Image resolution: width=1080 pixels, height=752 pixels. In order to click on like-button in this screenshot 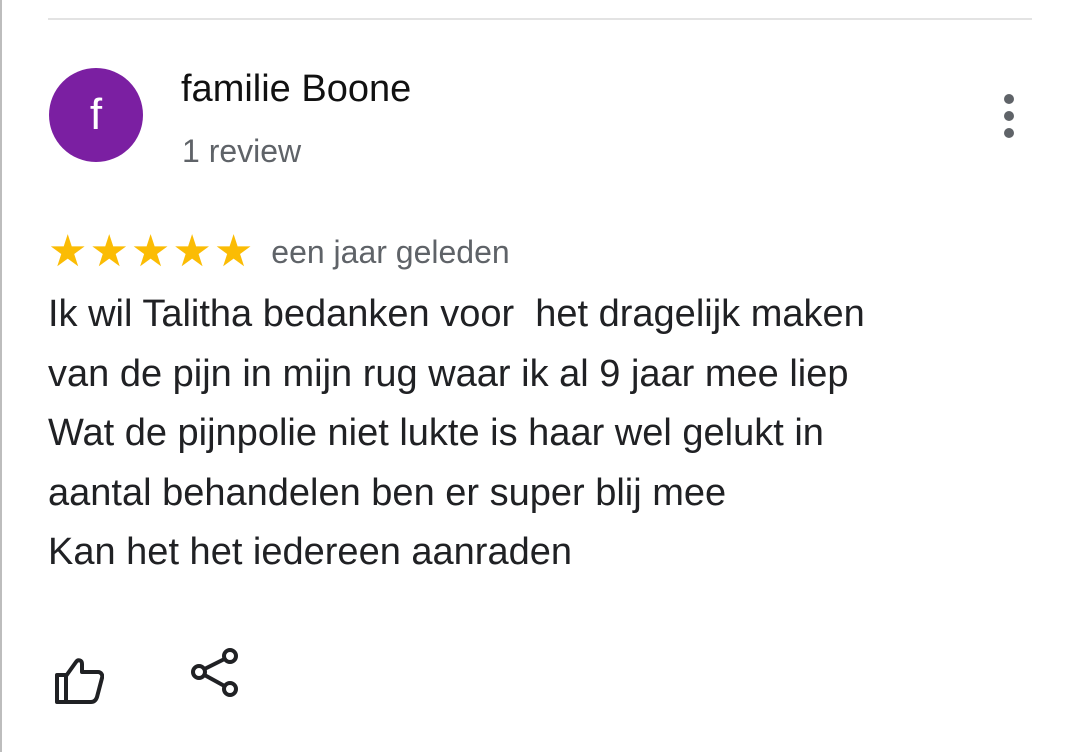, I will do `click(76, 678)`.